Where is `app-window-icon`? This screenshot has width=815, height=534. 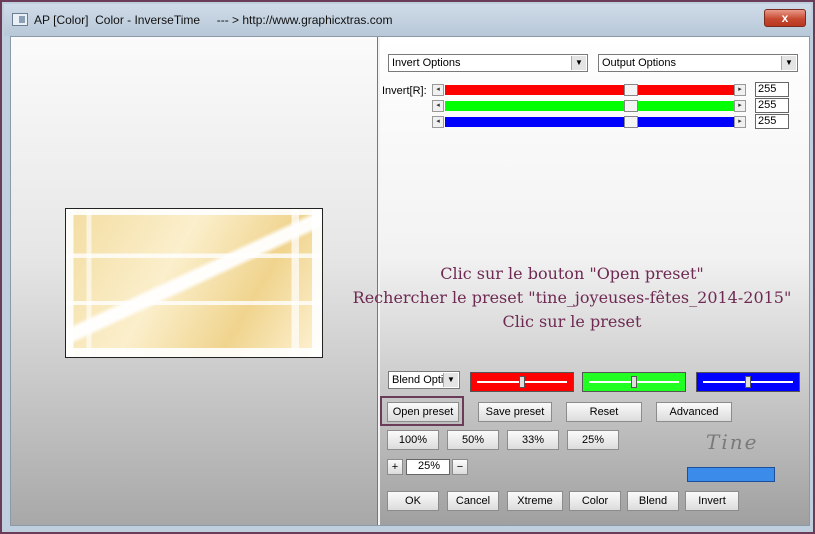 app-window-icon is located at coordinates (20, 19).